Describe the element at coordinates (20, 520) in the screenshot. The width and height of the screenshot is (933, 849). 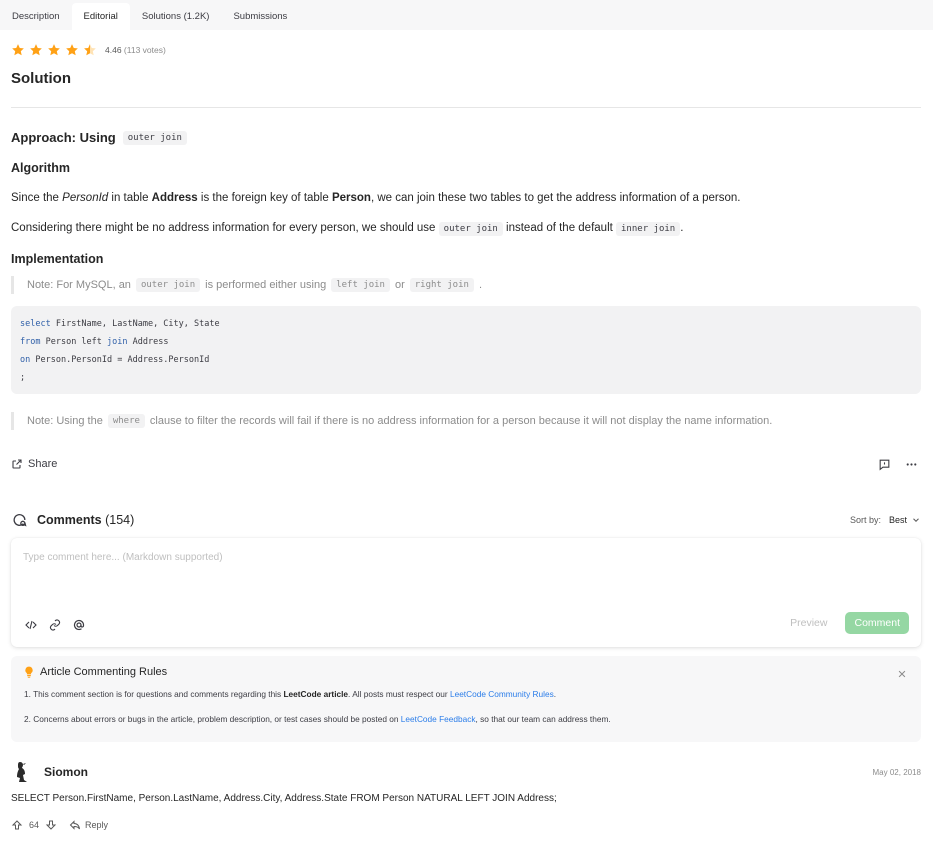
I see `comment-icon` at that location.